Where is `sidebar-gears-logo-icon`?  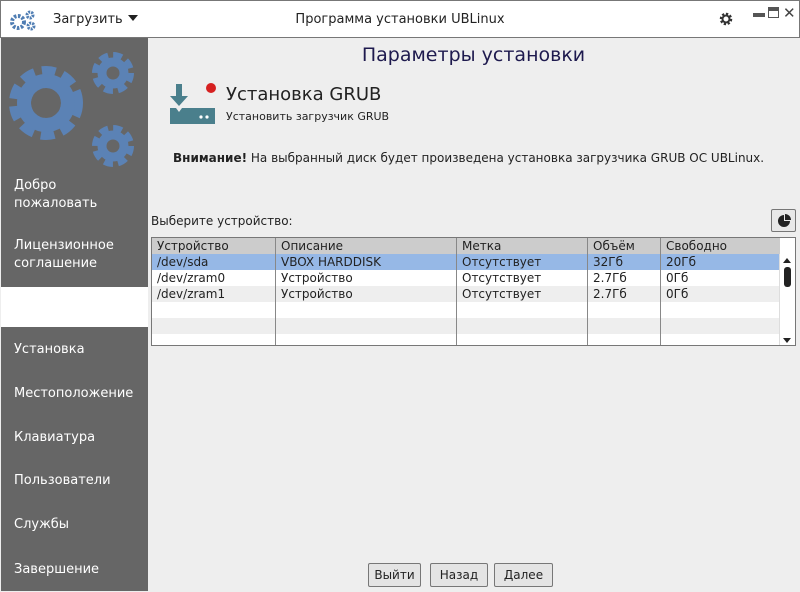 sidebar-gears-logo-icon is located at coordinates (71, 109).